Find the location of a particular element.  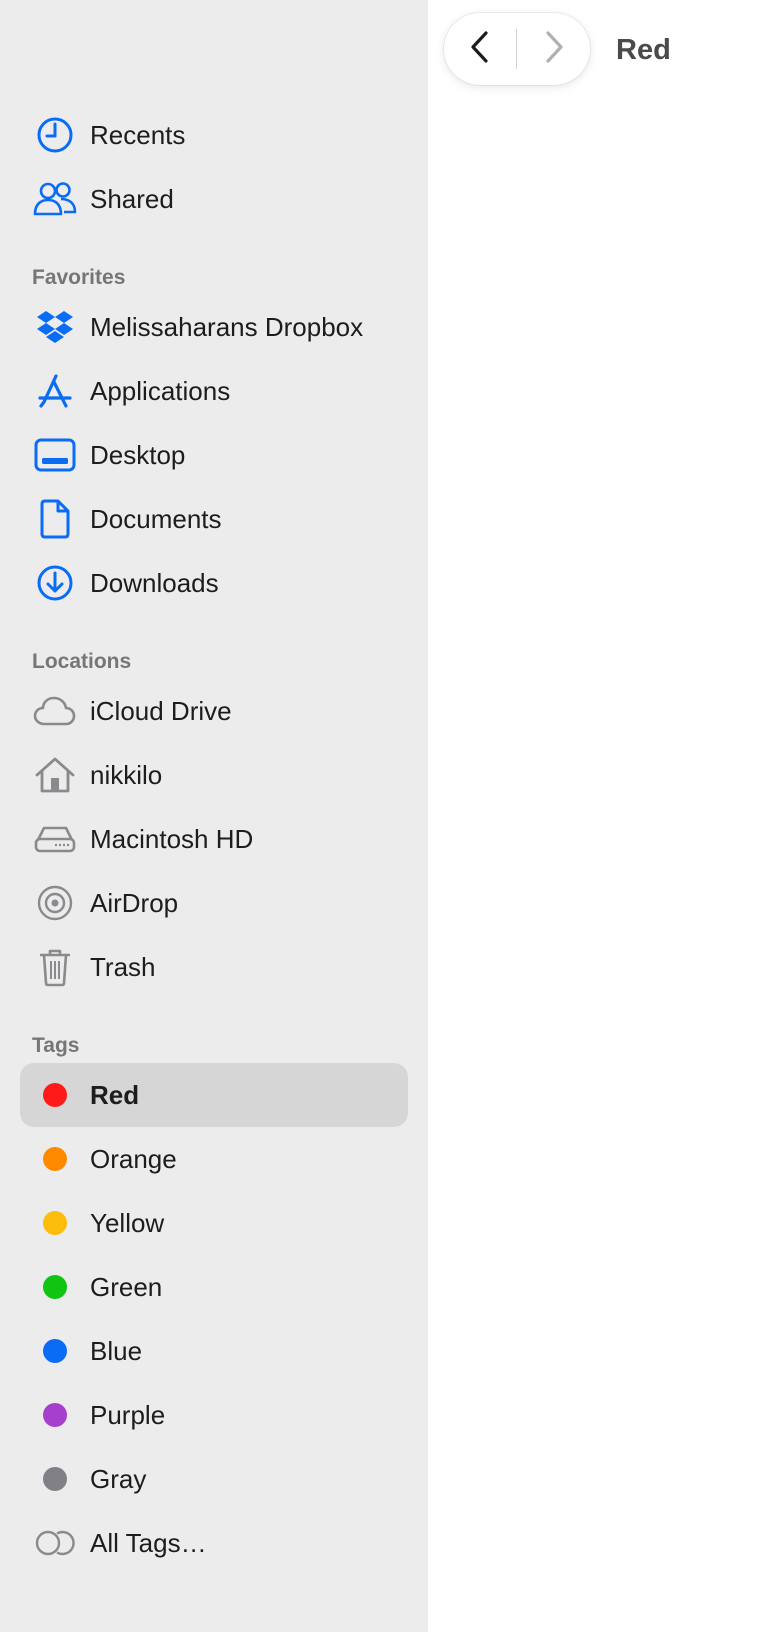

home-icon is located at coordinates (55, 775).